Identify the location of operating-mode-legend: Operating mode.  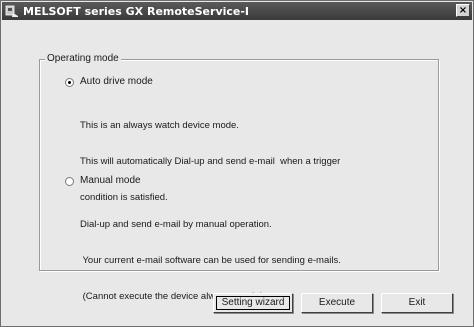
(83, 59).